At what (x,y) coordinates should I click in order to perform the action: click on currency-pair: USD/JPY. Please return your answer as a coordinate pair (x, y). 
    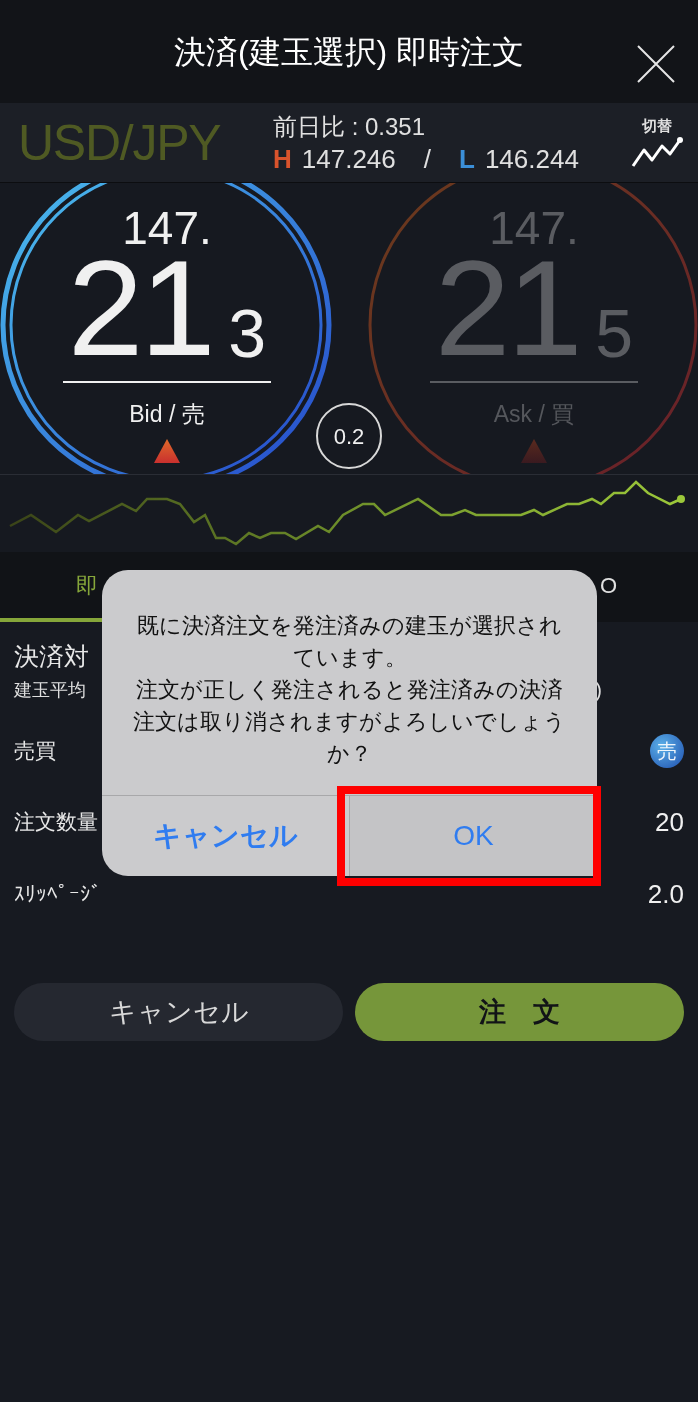
    Looking at the image, I should click on (120, 142).